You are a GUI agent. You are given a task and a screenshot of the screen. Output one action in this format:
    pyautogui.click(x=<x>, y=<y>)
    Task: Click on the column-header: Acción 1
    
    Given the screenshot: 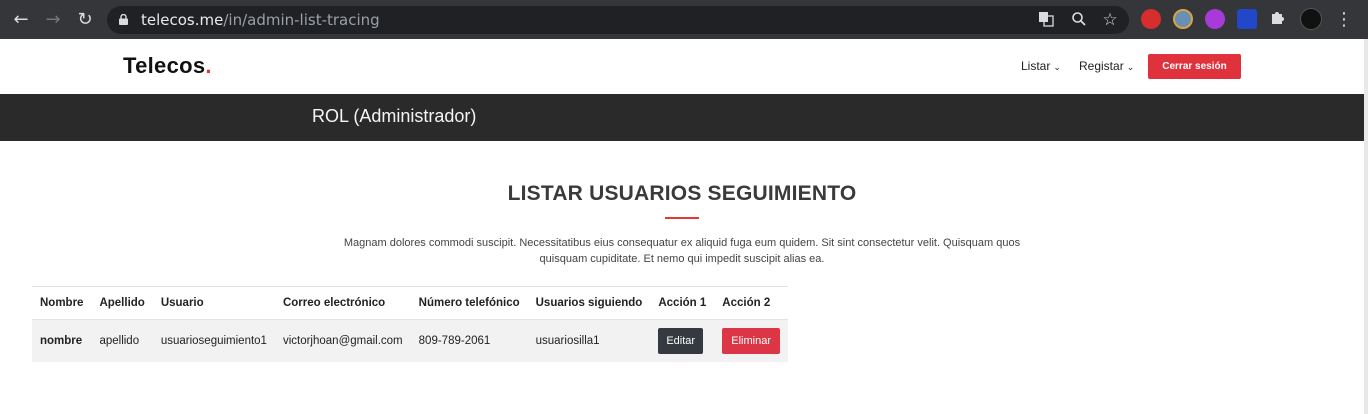 What is the action you would take?
    pyautogui.click(x=682, y=303)
    